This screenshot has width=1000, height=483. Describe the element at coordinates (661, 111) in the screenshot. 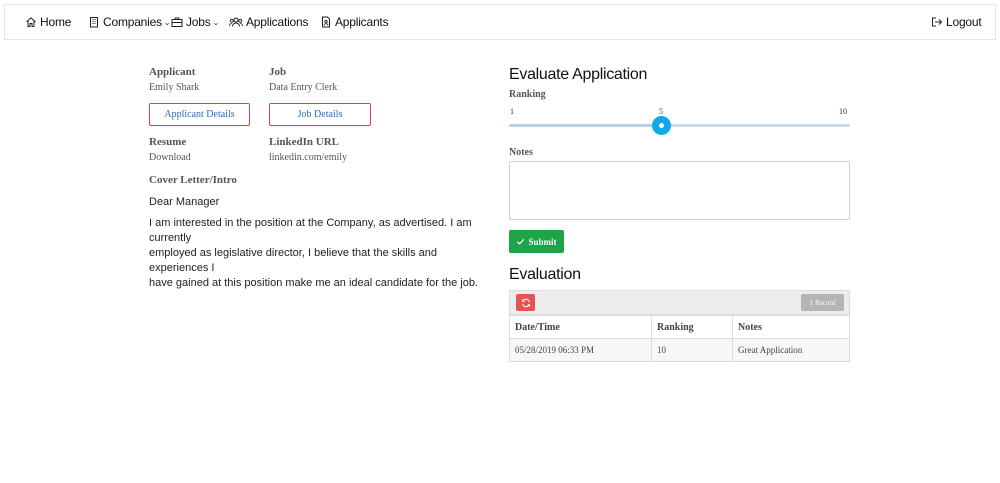

I see `ranking-current: 5` at that location.